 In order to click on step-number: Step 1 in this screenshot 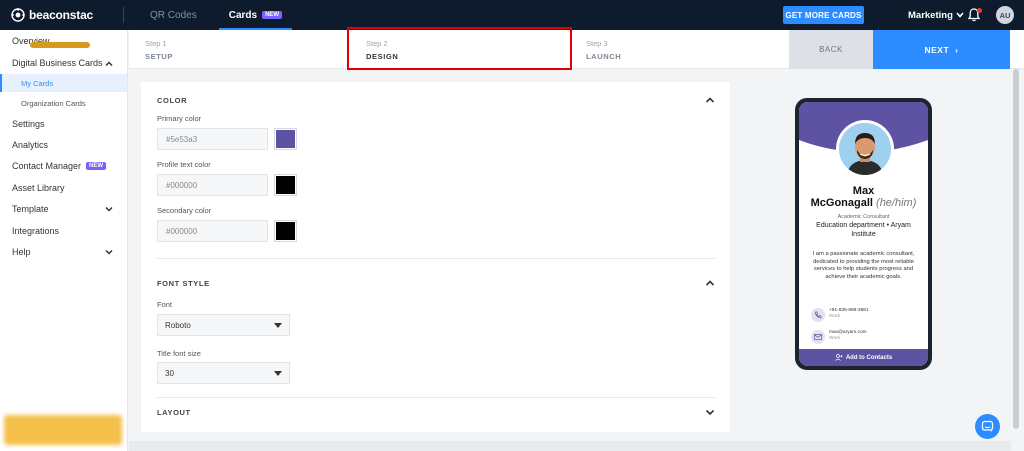, I will do `click(156, 43)`.